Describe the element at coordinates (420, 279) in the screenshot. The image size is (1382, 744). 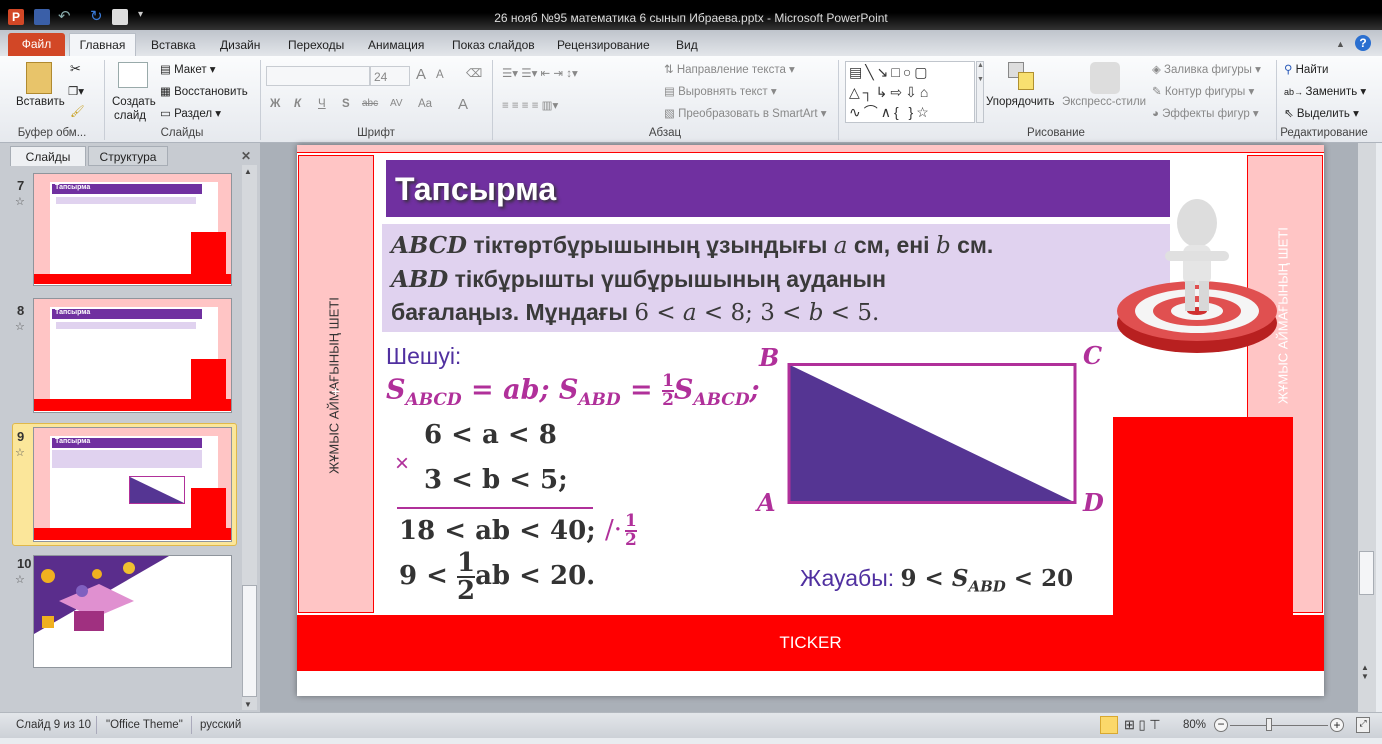
I see `math-abd: ABD` at that location.